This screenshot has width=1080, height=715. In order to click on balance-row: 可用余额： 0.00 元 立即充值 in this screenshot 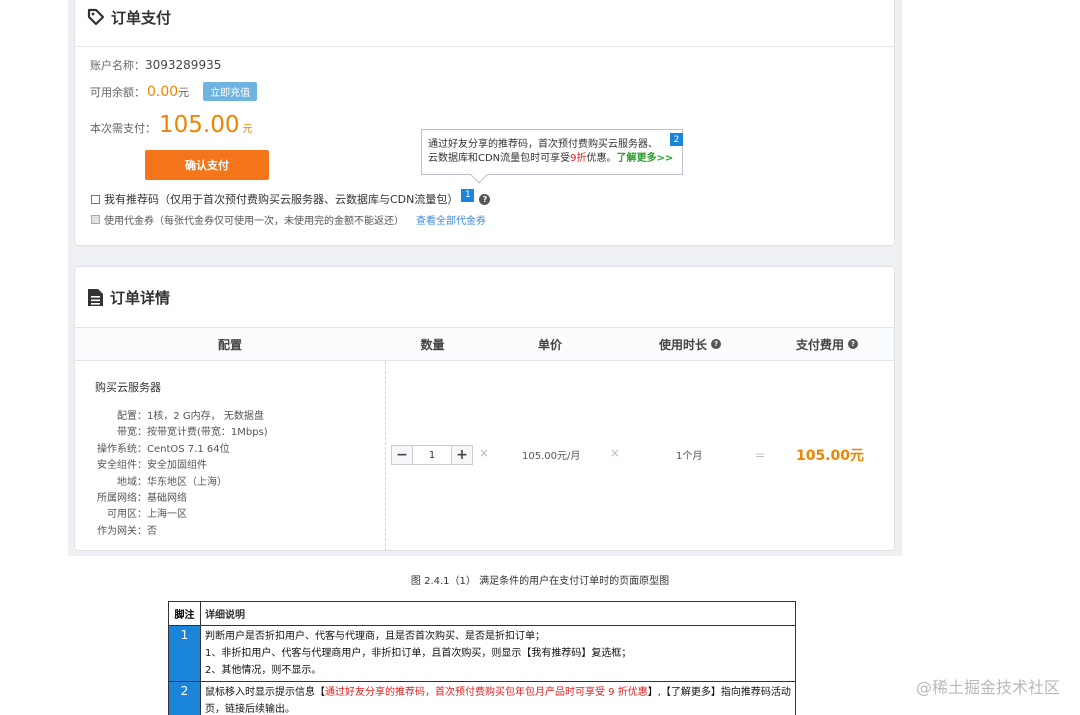, I will do `click(174, 91)`.